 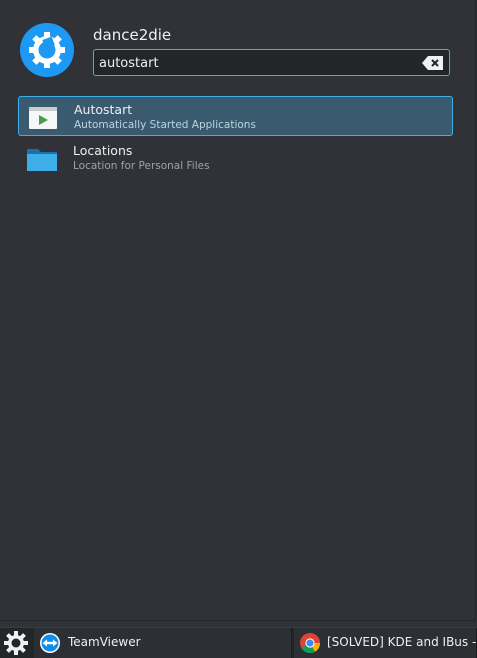 What do you see at coordinates (132, 35) in the screenshot?
I see `user-name: dance2die` at bounding box center [132, 35].